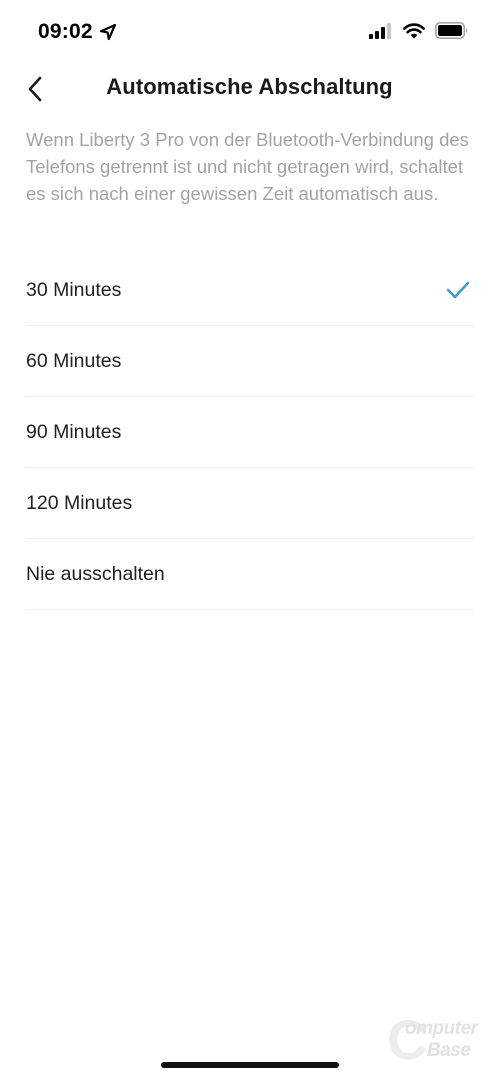 This screenshot has width=499, height=1080. What do you see at coordinates (250, 574) in the screenshot?
I see `option-never-off: Nie ausschalten` at bounding box center [250, 574].